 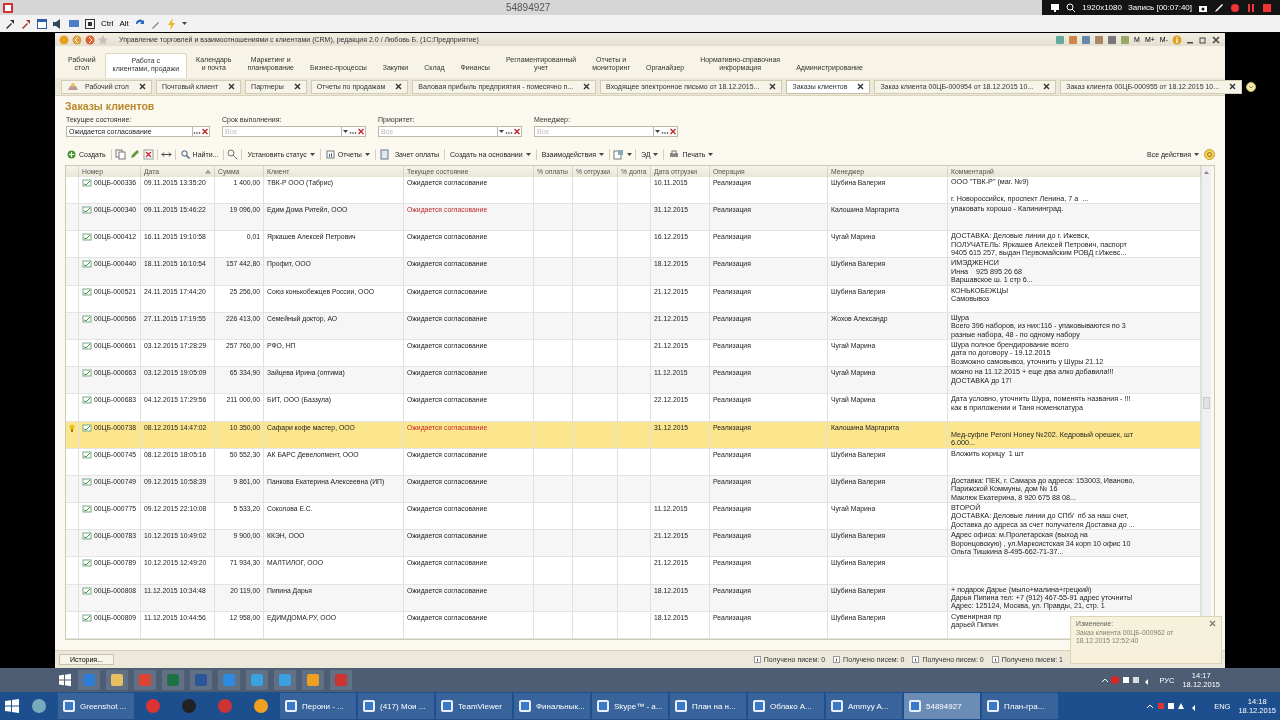 What do you see at coordinates (120, 154) in the screenshot?
I see `copy-icon` at bounding box center [120, 154].